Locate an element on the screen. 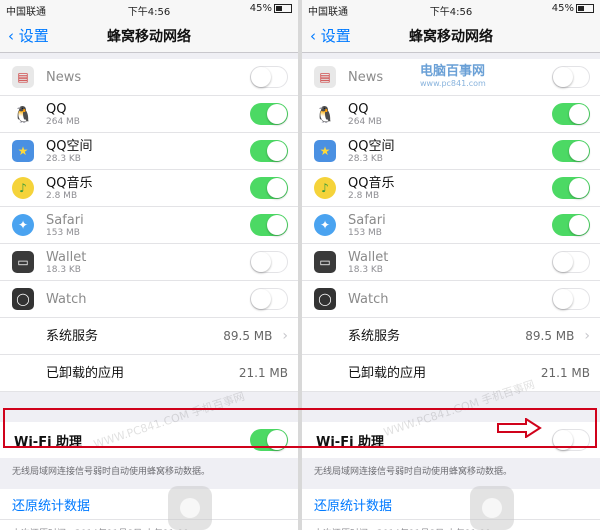 This screenshot has width=600, height=530. logo-name: 电脑百事网 is located at coordinates (453, 71).